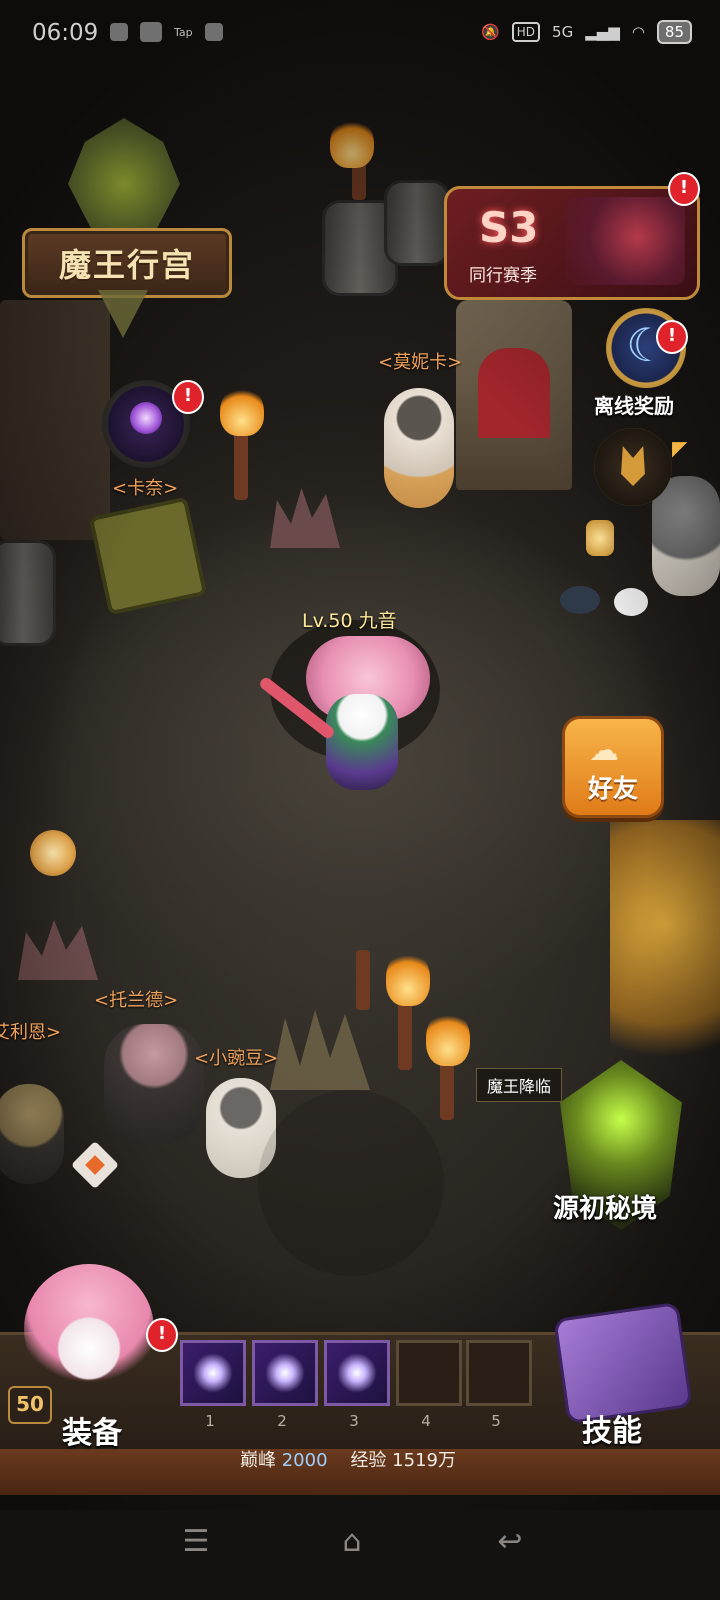 This screenshot has width=720, height=1600. I want to click on season-button: S3 同行赛季, so click(572, 243).